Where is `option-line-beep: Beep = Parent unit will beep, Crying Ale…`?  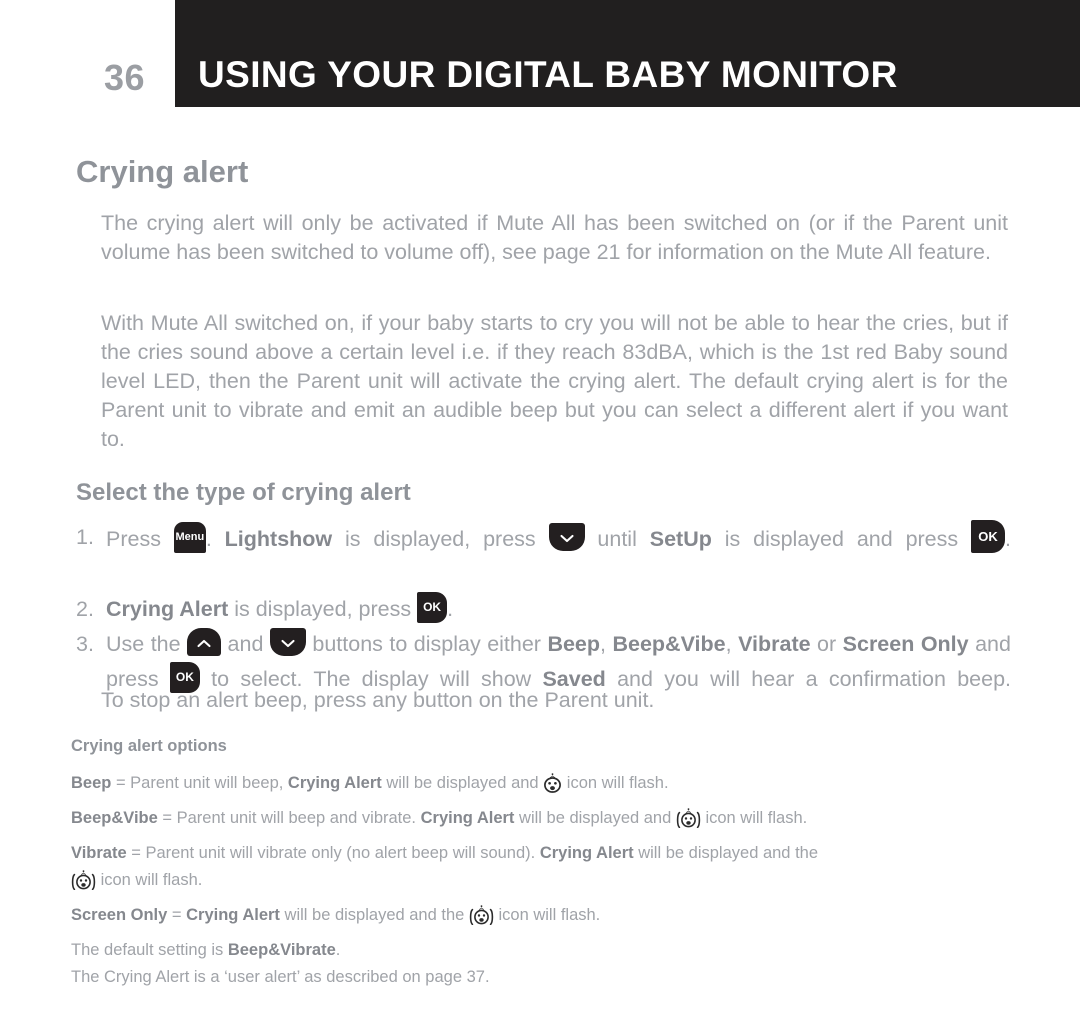 option-line-beep: Beep = Parent unit will beep, Crying Ale… is located at coordinates (543, 783).